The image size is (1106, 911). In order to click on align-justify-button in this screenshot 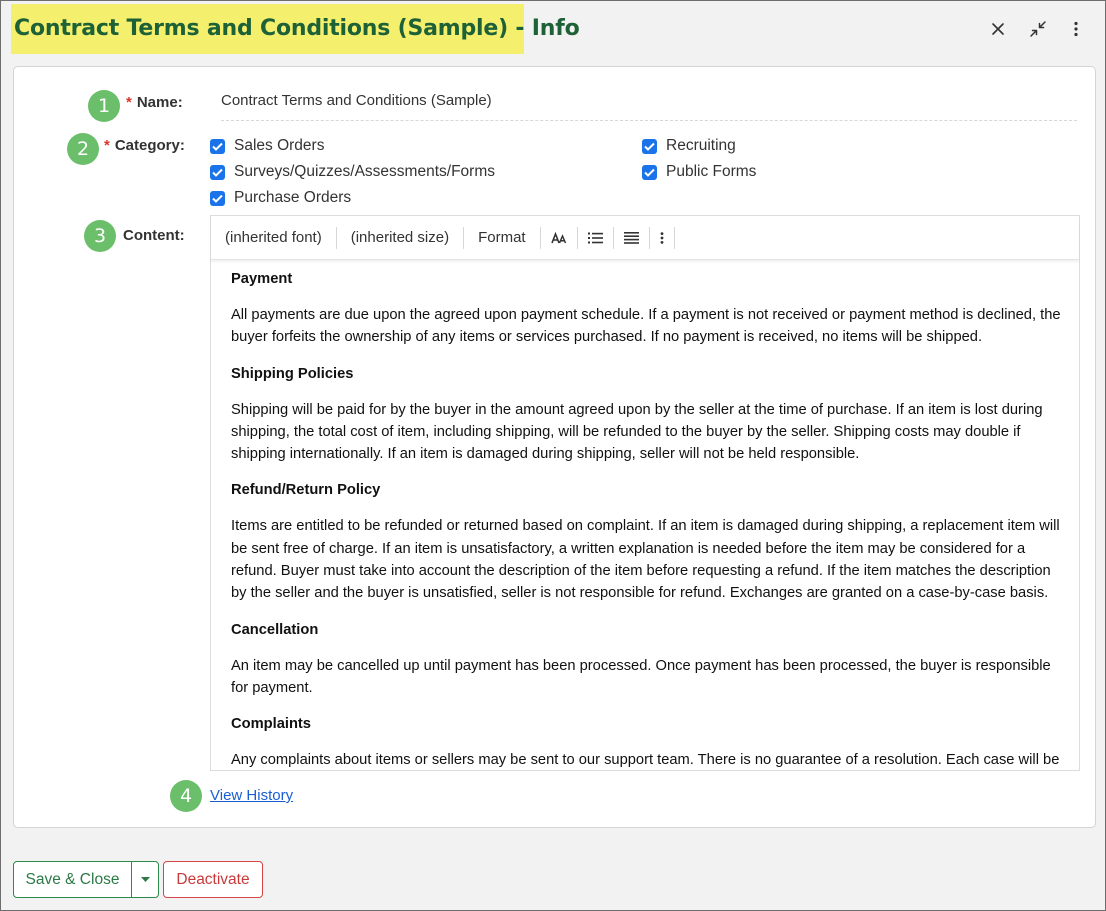, I will do `click(631, 238)`.